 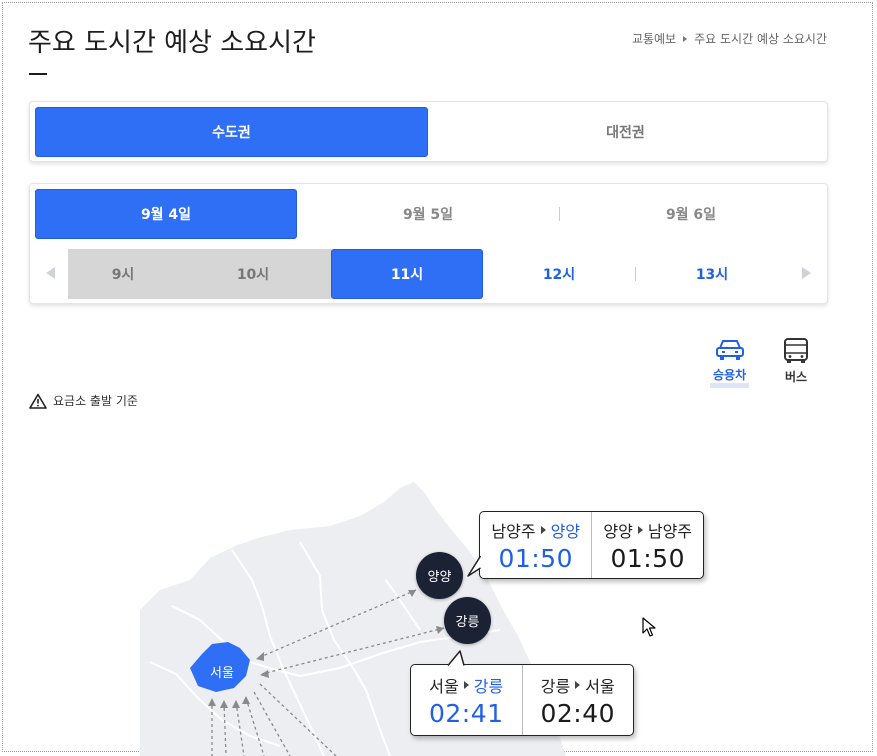 I want to click on tollgate-notice-text: 요금소 출발 기준, so click(x=95, y=401).